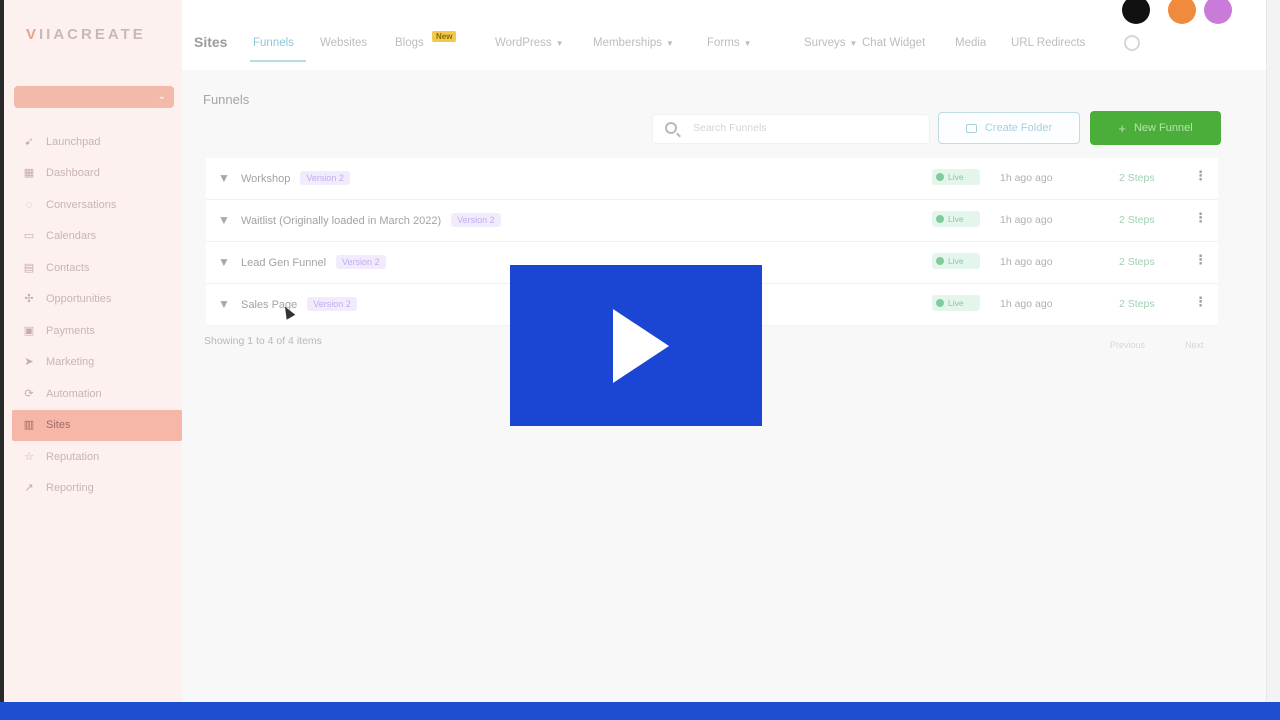 The width and height of the screenshot is (1280, 720). Describe the element at coordinates (73, 141) in the screenshot. I see `sidebar-item-label: Launchpad` at that location.